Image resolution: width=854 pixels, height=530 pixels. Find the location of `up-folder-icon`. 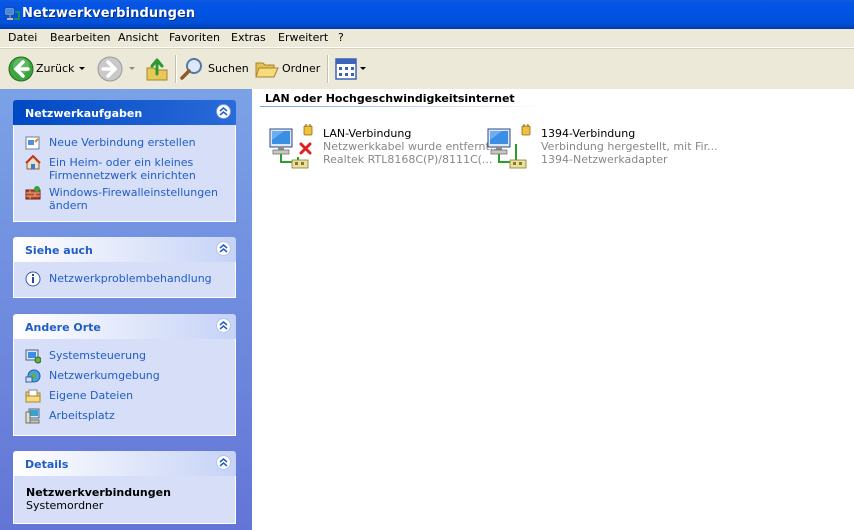

up-folder-icon is located at coordinates (157, 69).